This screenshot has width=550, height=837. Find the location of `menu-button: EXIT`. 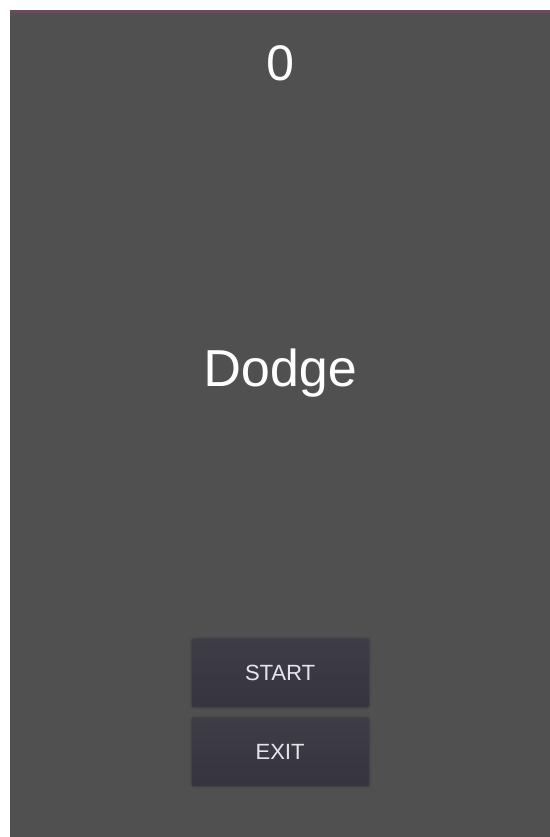

menu-button: EXIT is located at coordinates (280, 752).